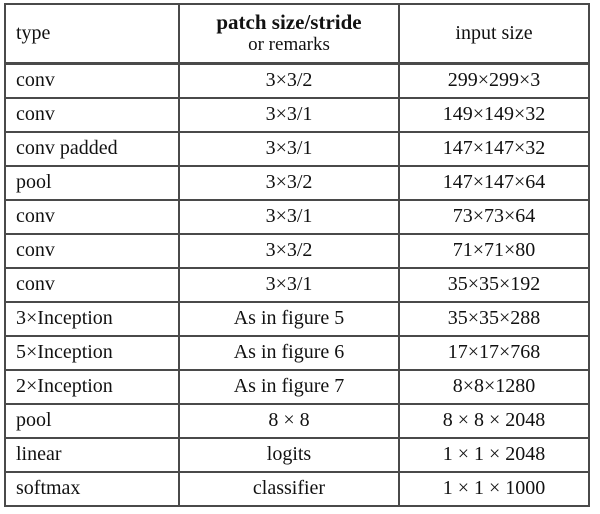  I want to click on column-header-input-size: input size, so click(494, 34).